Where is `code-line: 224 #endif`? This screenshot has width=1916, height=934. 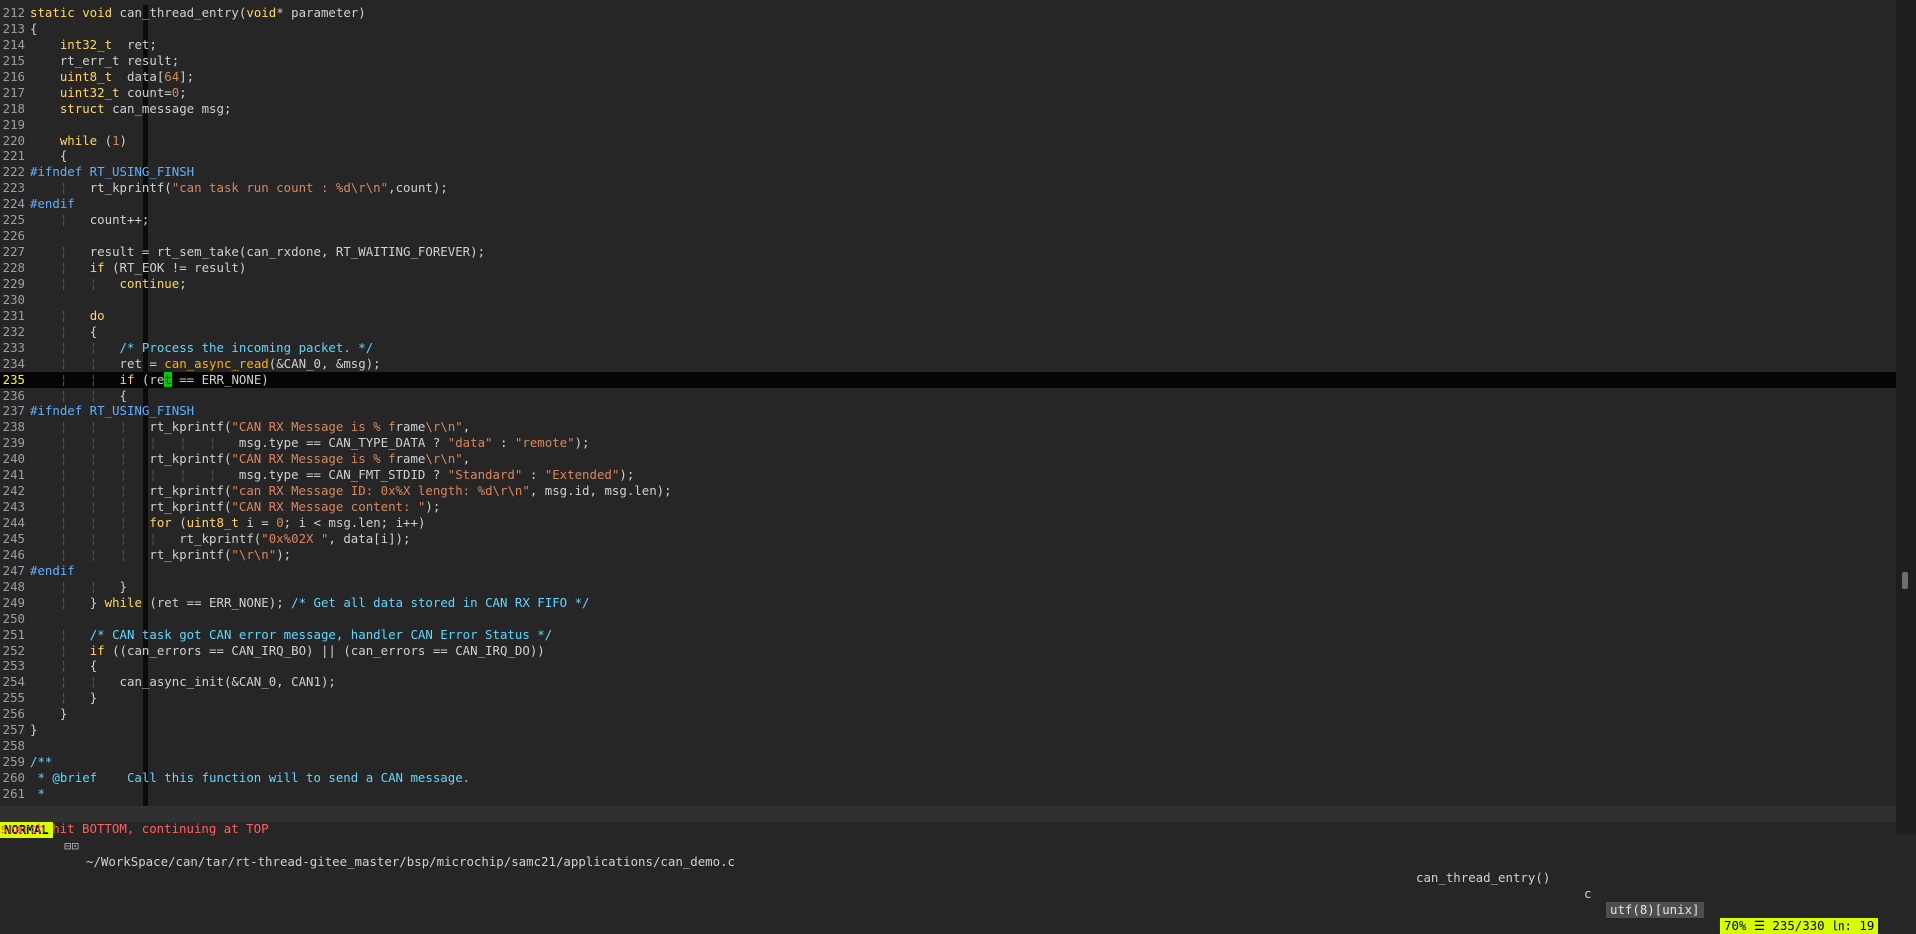 code-line: 224 #endif is located at coordinates (948, 204).